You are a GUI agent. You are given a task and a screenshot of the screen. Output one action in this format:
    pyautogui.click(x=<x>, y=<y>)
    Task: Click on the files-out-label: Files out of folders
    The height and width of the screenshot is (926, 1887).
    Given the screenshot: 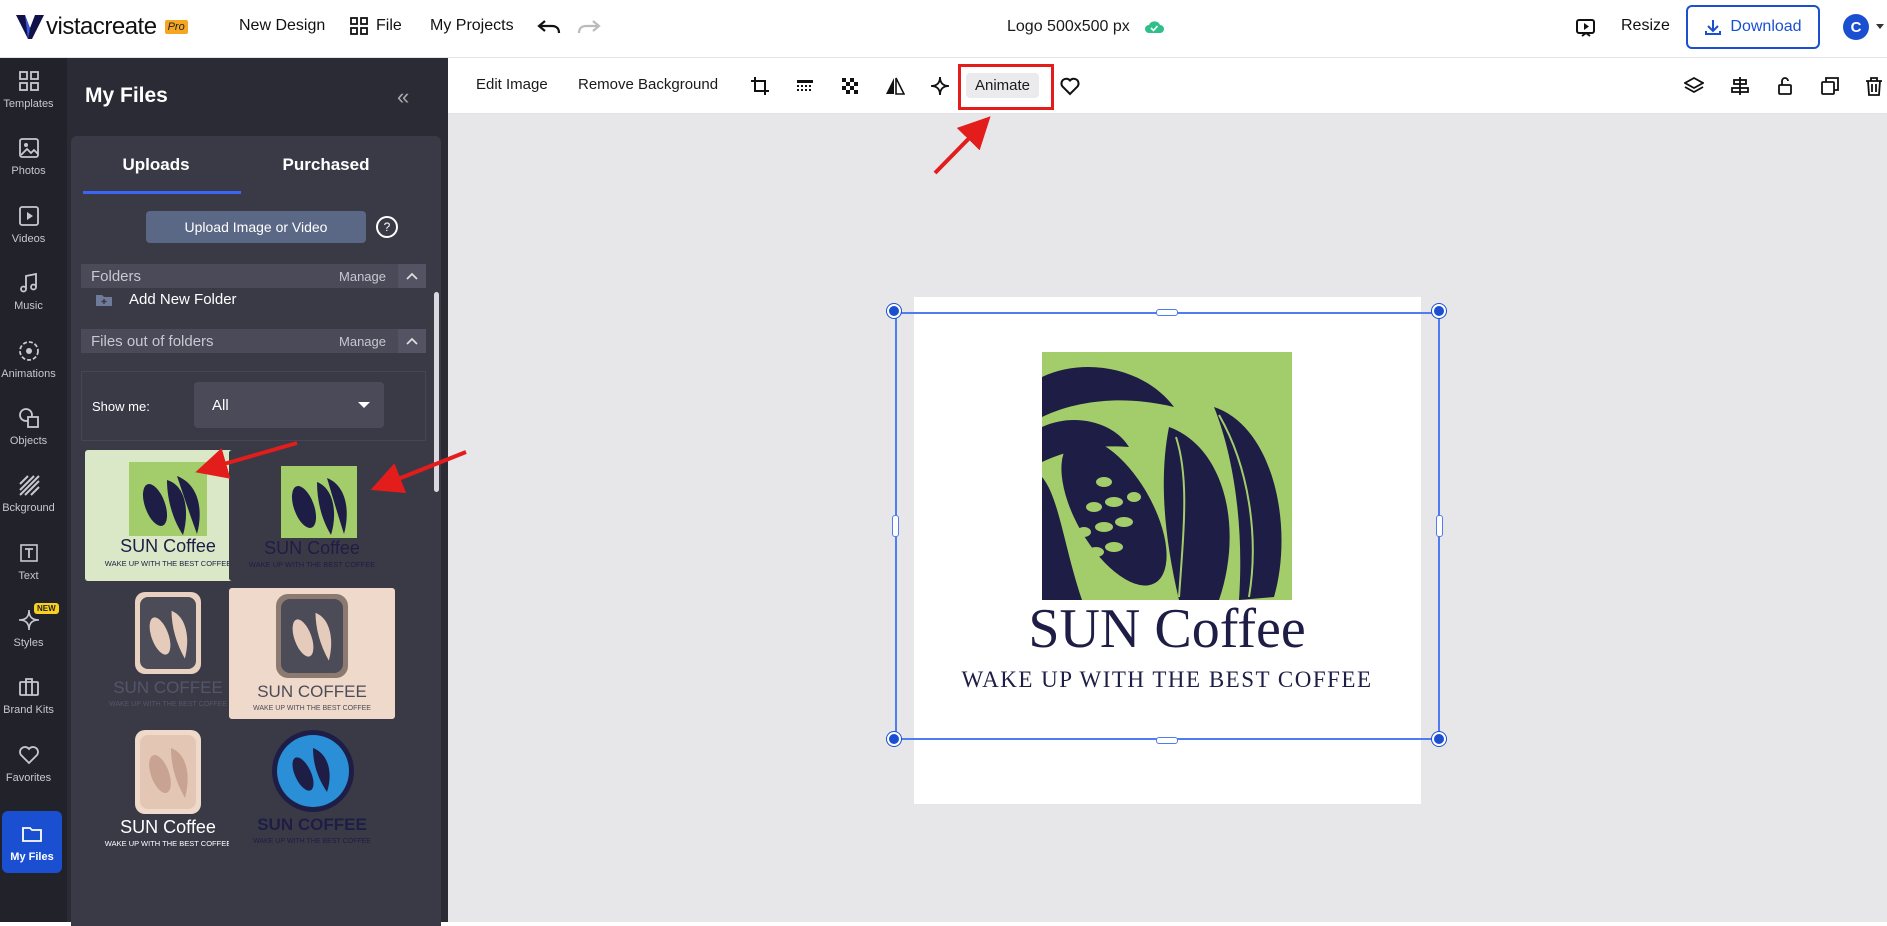 What is the action you would take?
    pyautogui.click(x=152, y=341)
    